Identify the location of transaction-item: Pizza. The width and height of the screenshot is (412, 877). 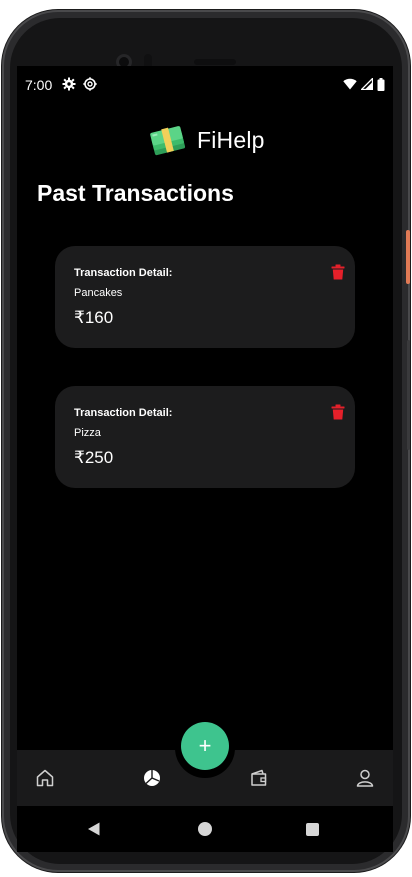
(87, 433).